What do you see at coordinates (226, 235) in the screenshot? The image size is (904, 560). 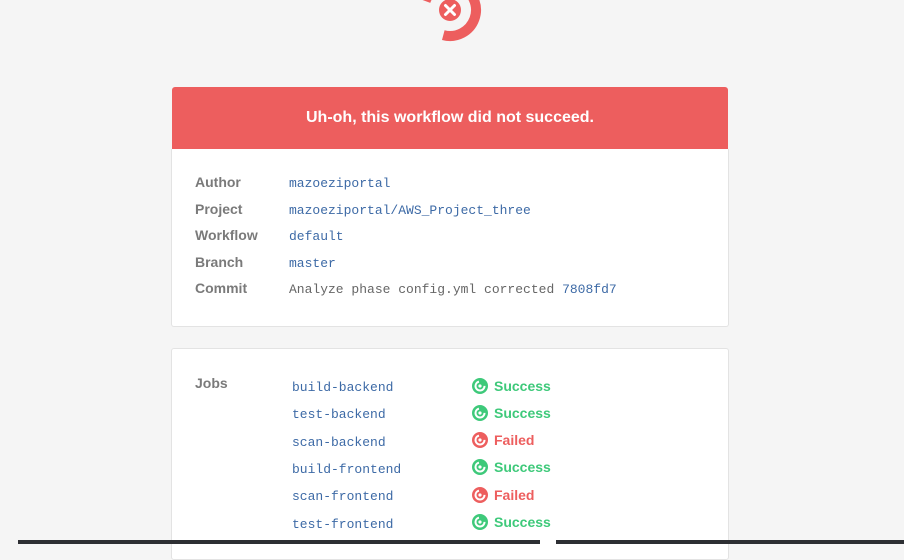 I see `workflow-label: Workflow` at bounding box center [226, 235].